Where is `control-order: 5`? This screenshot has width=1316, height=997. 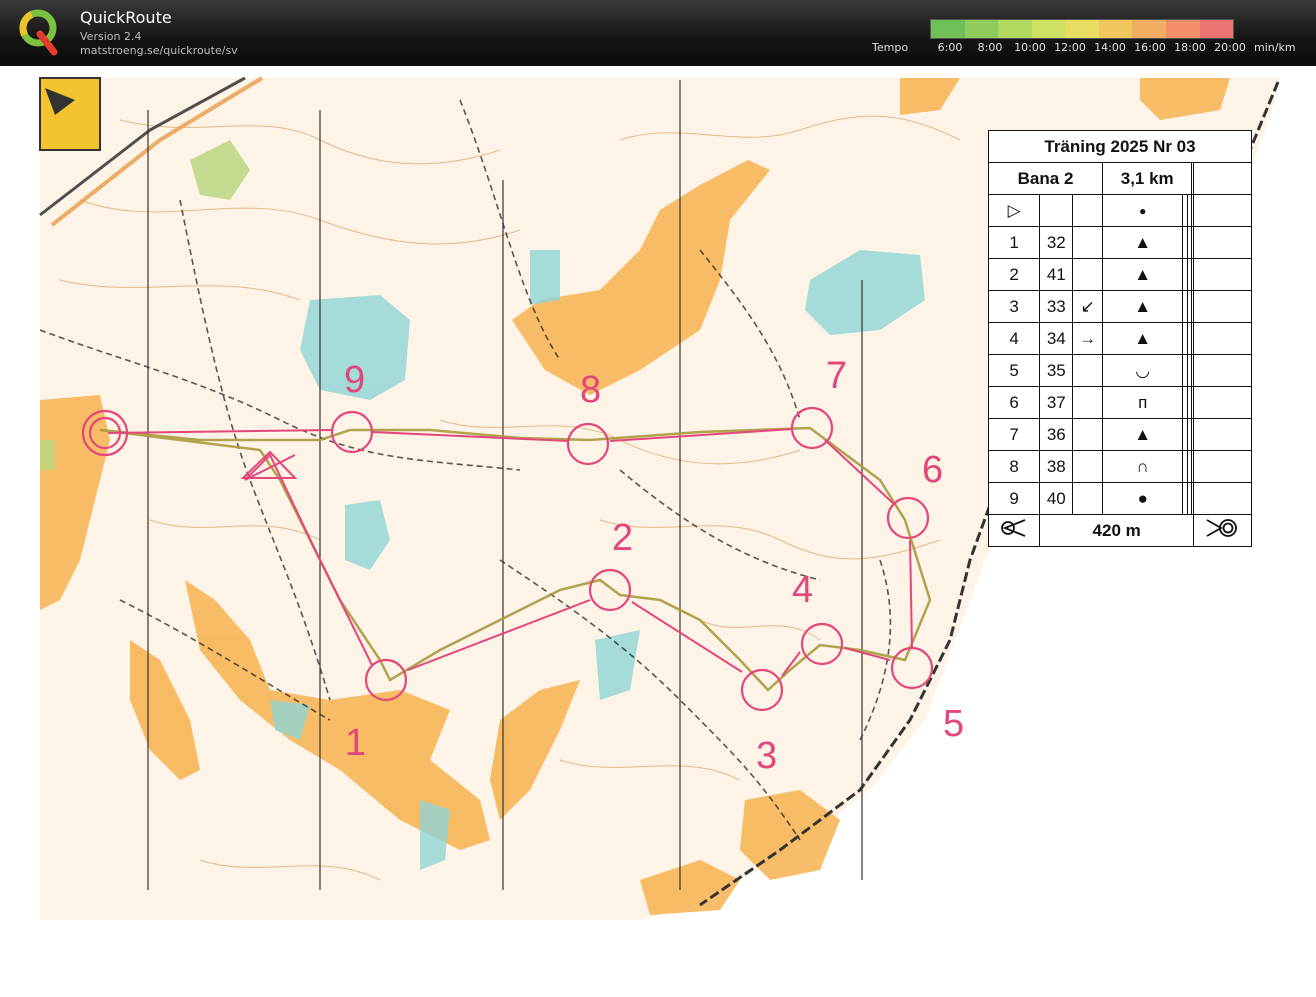 control-order: 5 is located at coordinates (1014, 370).